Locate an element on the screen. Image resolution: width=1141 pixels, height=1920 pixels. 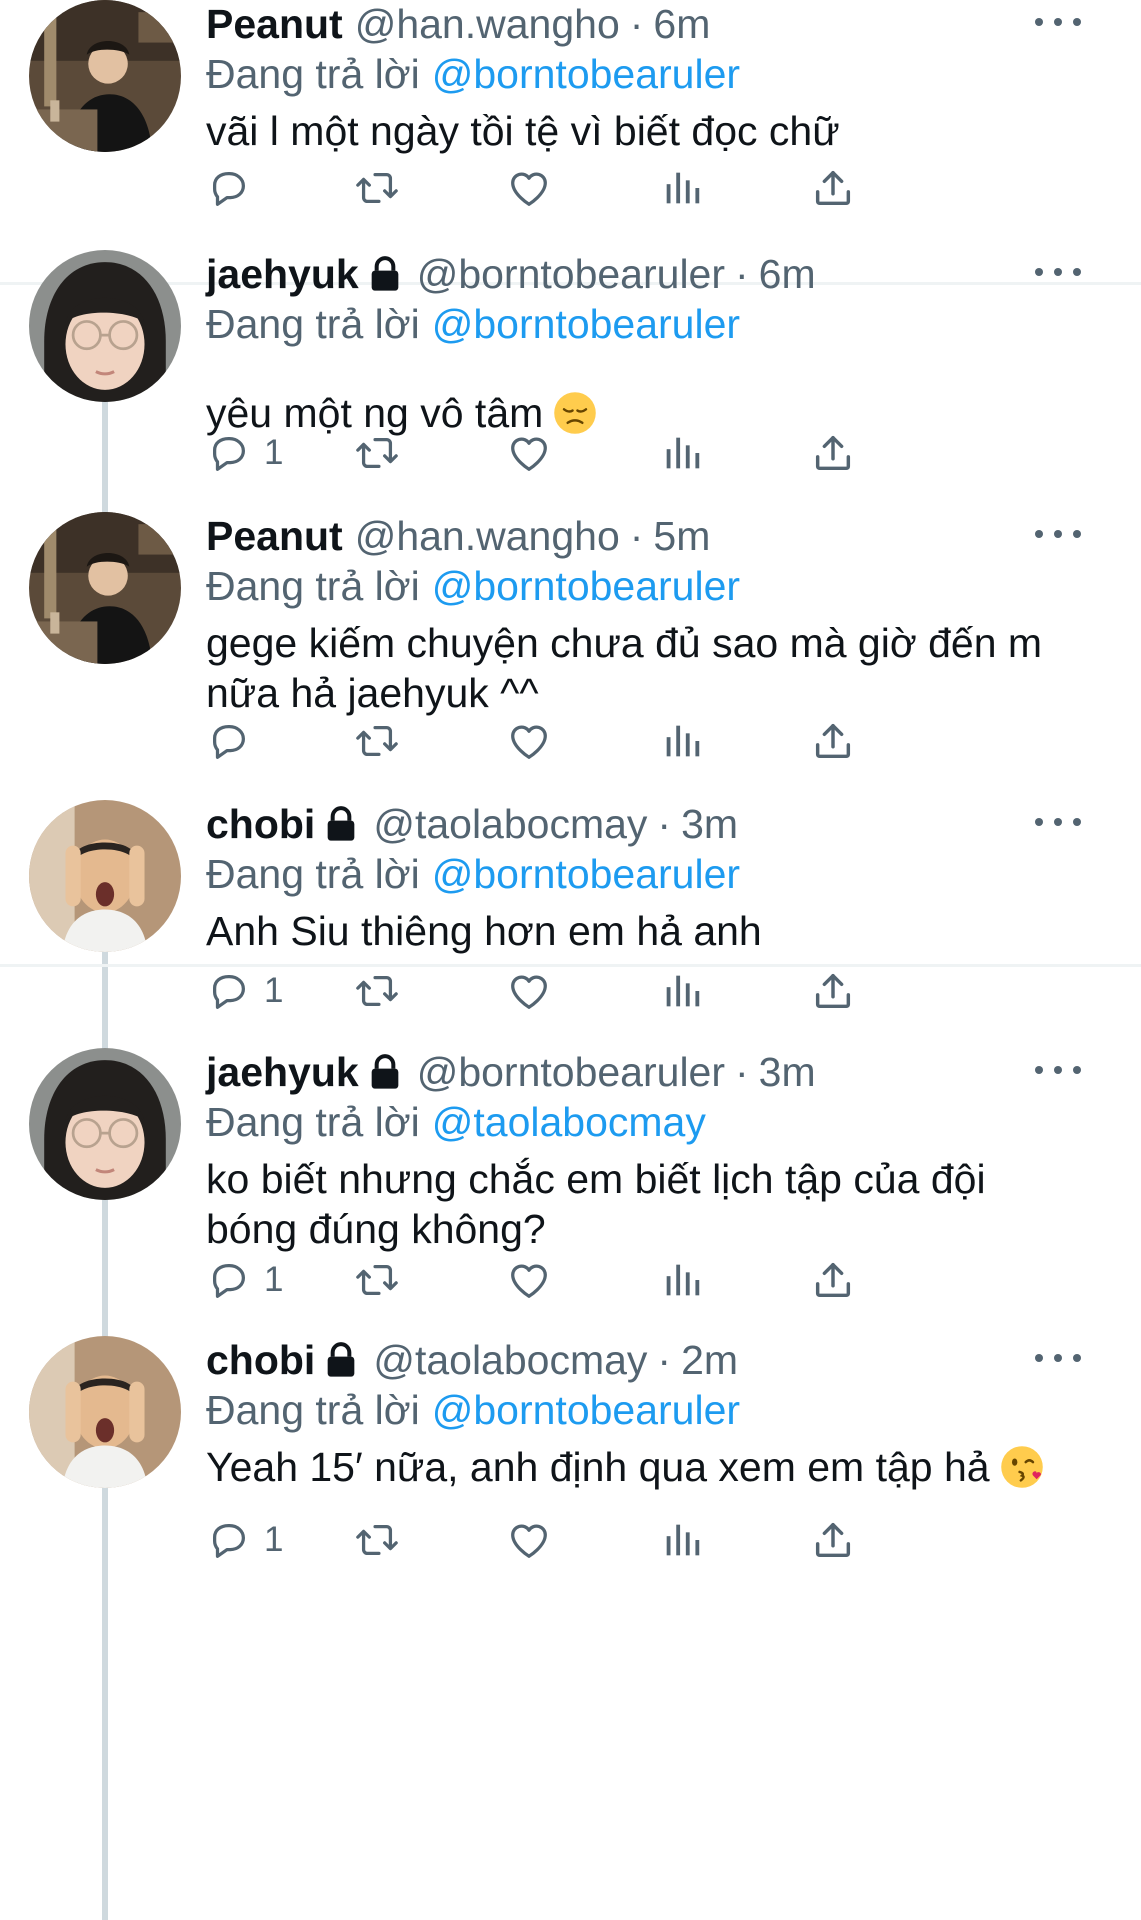
reply-count: 1 is located at coordinates (274, 990).